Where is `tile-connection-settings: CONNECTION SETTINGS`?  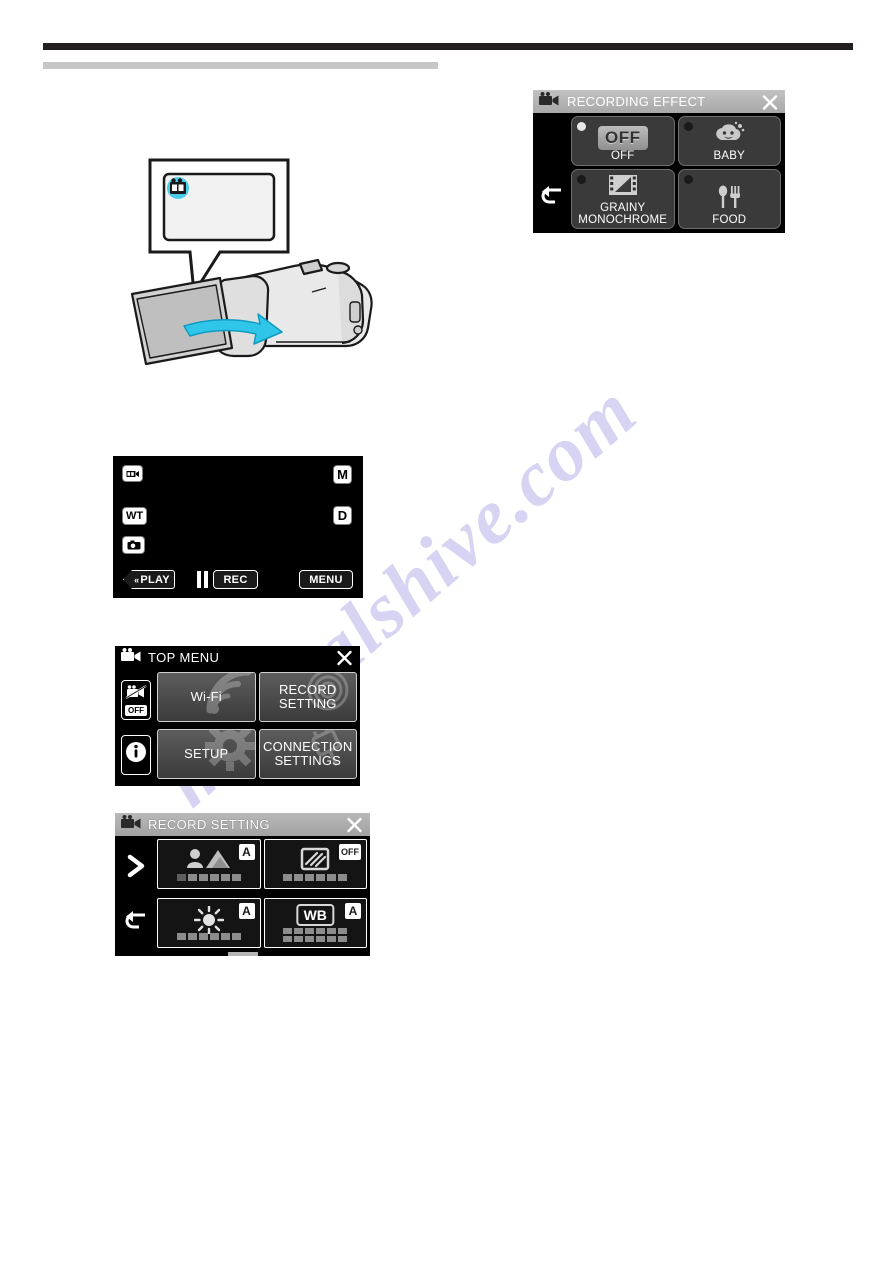
tile-connection-settings: CONNECTION SETTINGS is located at coordinates (307, 754).